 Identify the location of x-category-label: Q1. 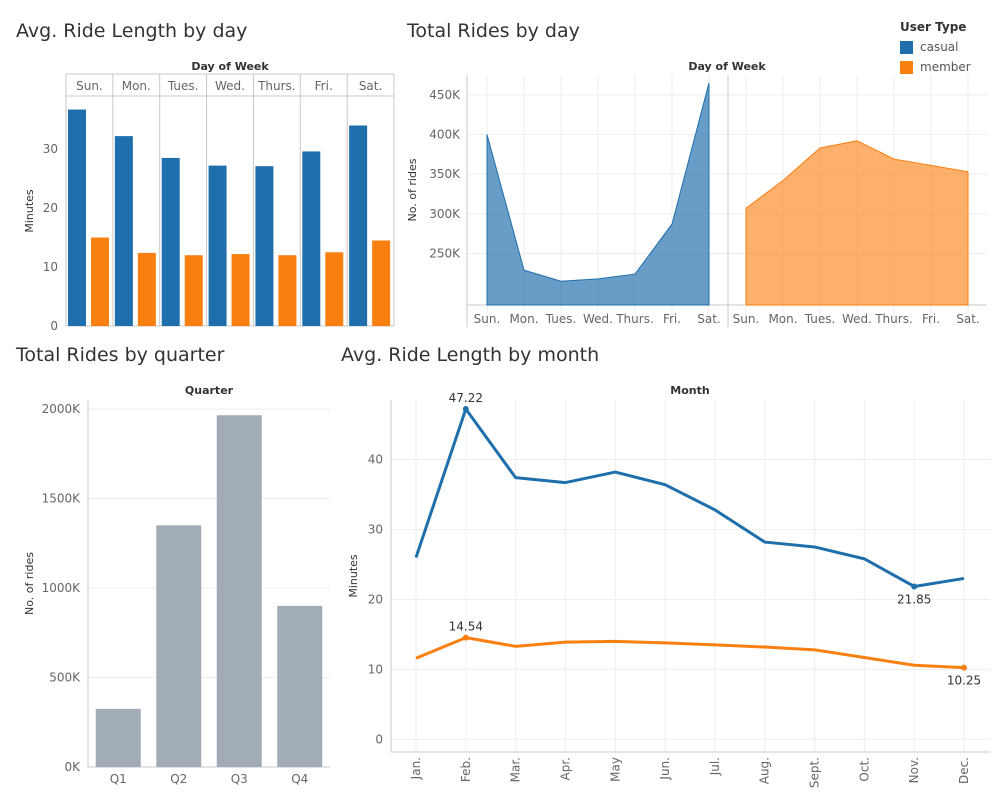
(118, 779).